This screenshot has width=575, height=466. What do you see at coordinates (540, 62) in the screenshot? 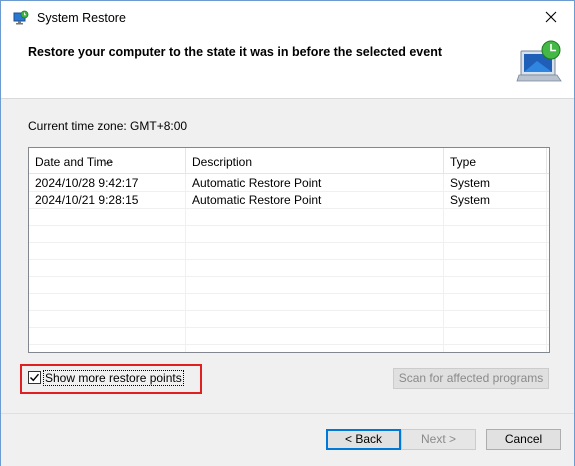
I see `system-restore-monitor-icon` at bounding box center [540, 62].